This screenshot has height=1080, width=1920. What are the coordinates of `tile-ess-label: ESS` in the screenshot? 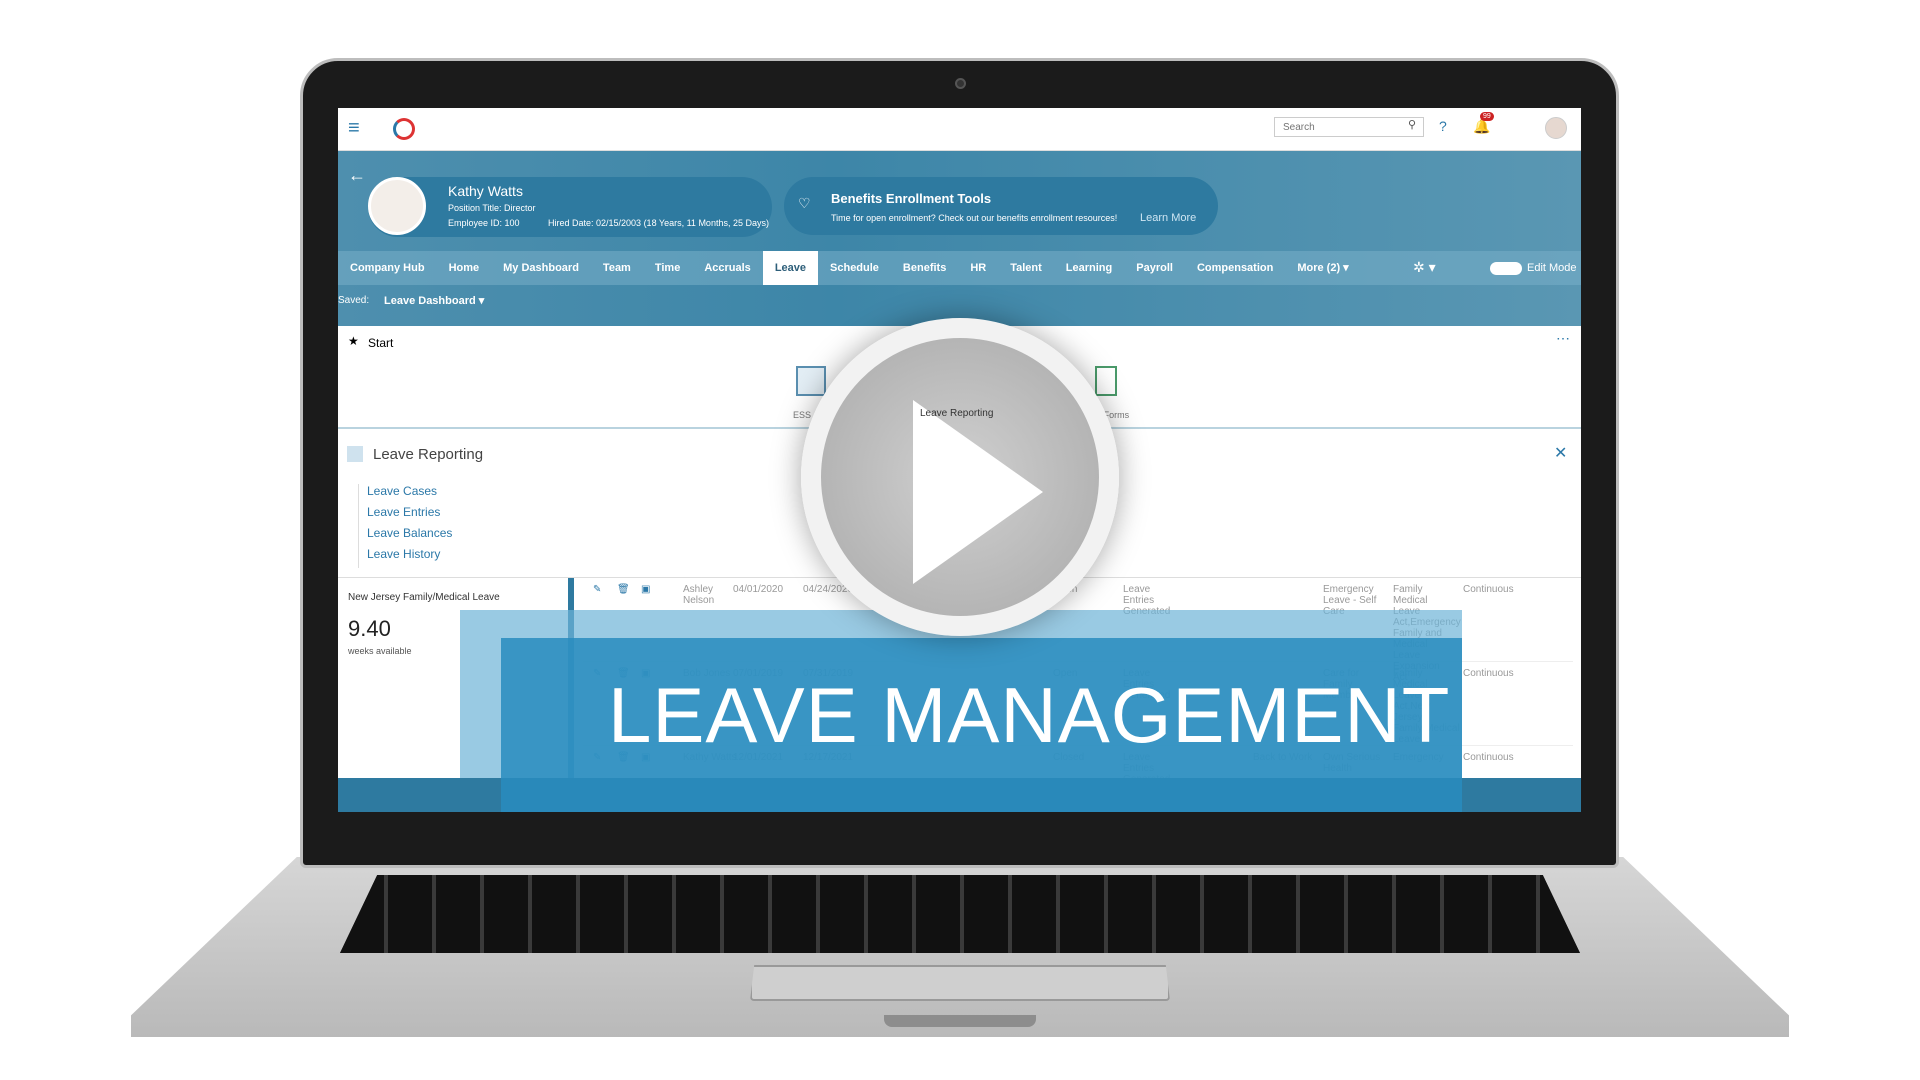 It's located at (802, 415).